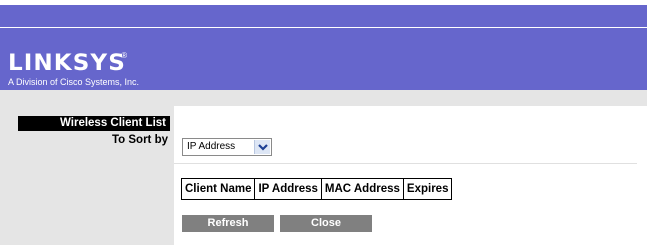  I want to click on content-divider, so click(405, 163).